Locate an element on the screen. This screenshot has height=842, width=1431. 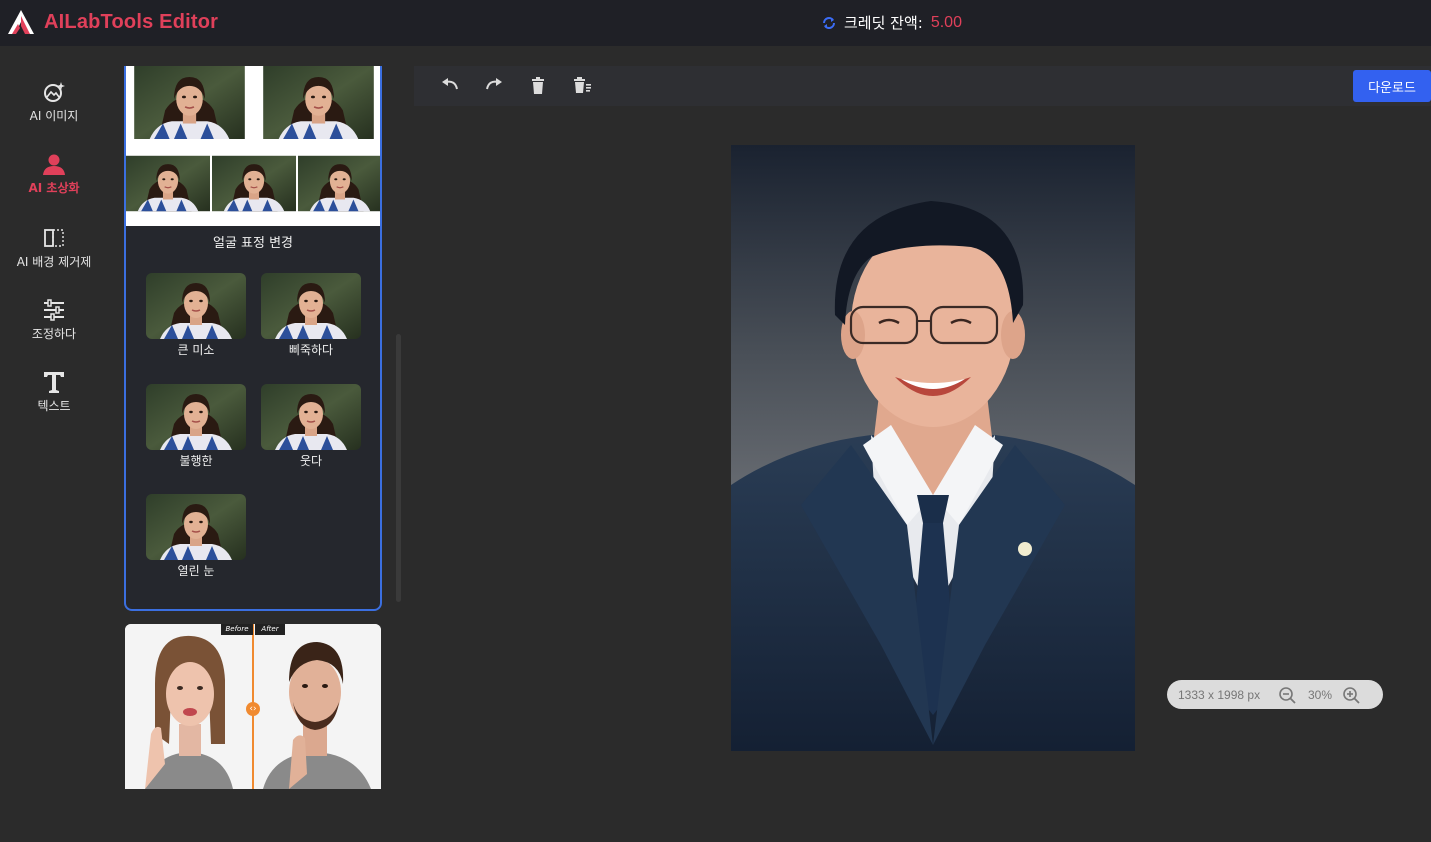
option-label: 불행한 is located at coordinates (196, 461).